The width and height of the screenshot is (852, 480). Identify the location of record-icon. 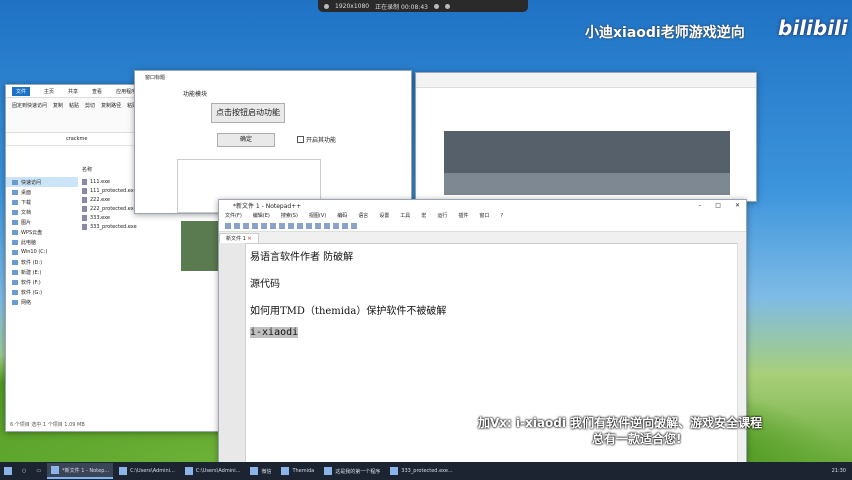
(326, 6).